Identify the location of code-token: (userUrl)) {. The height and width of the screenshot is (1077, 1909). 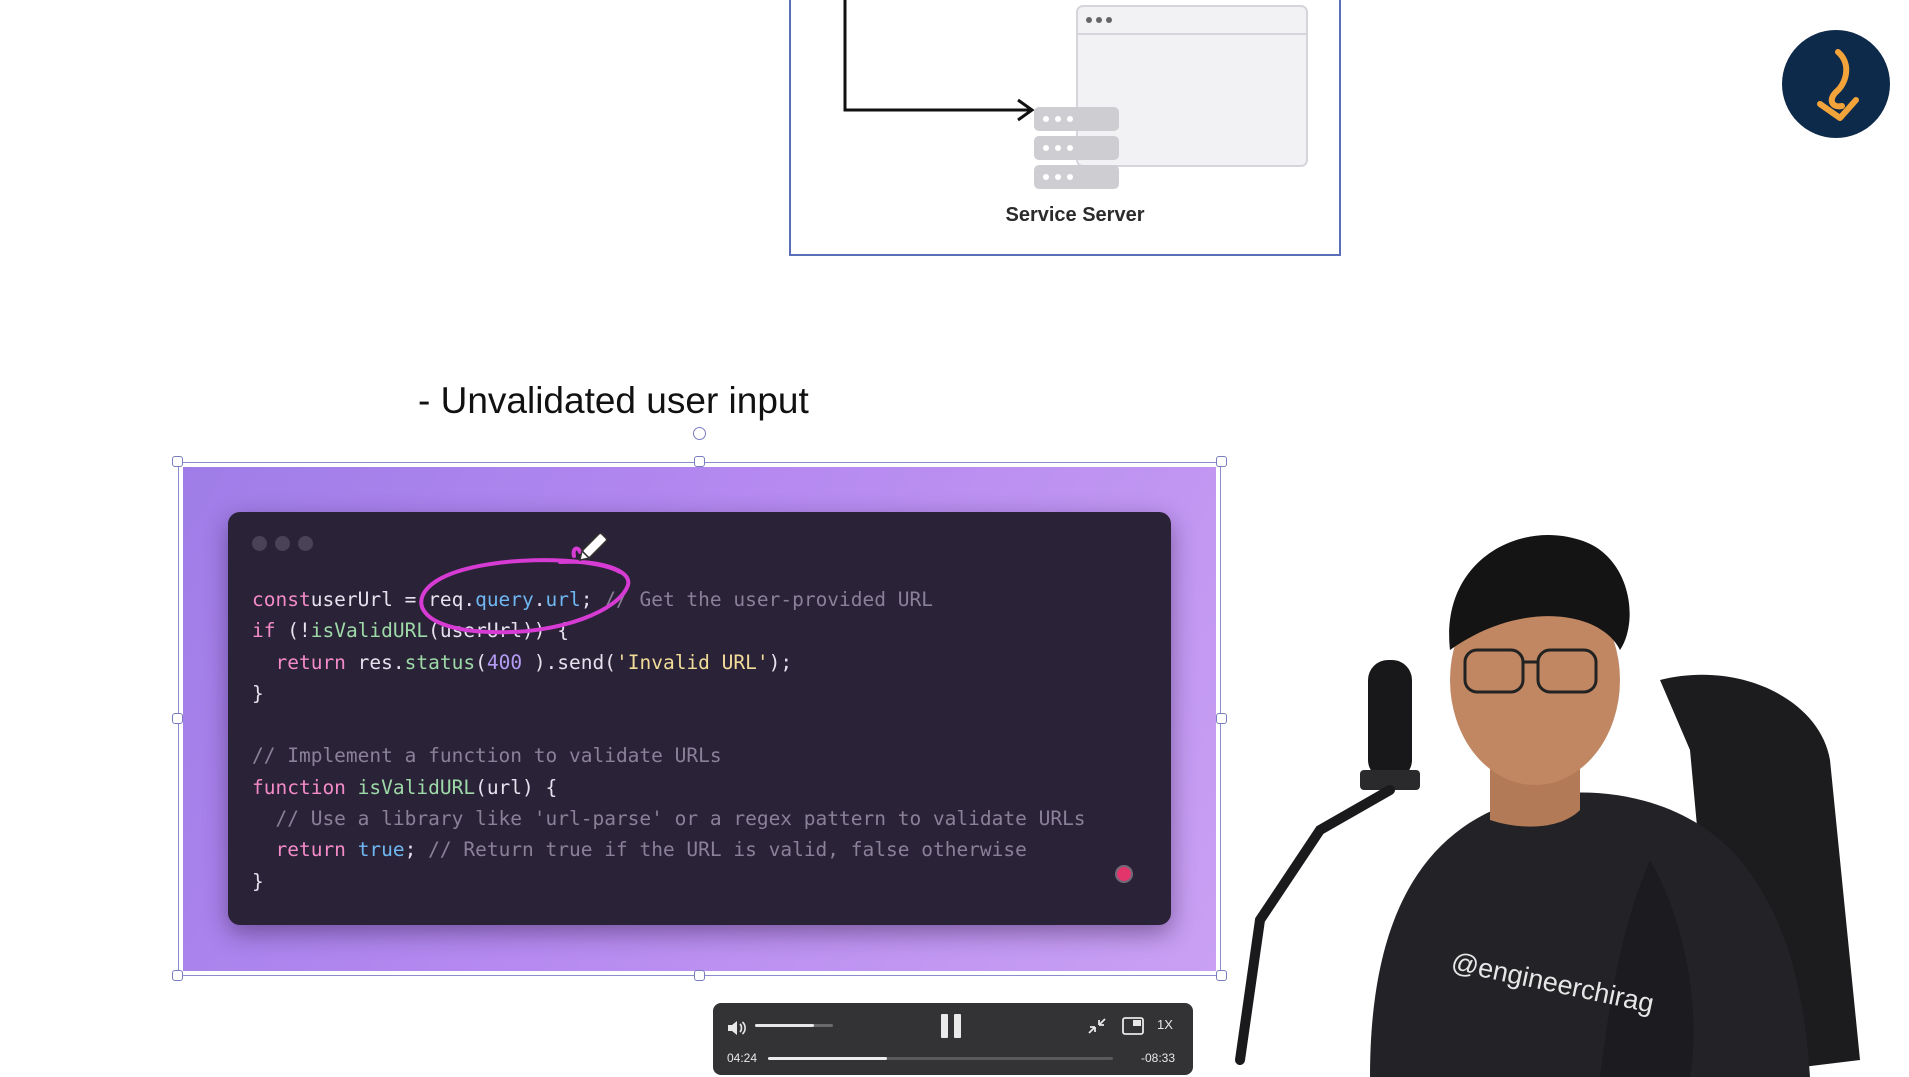
(499, 631).